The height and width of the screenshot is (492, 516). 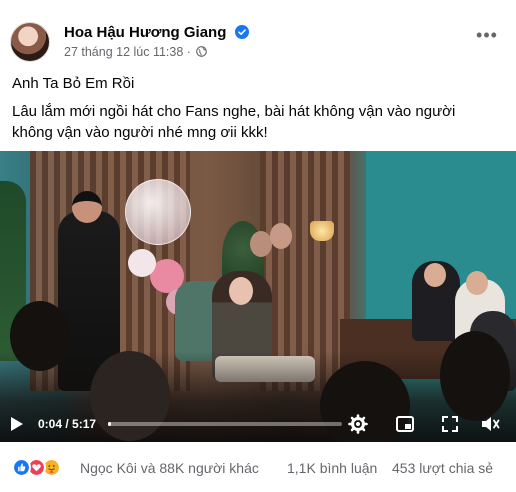 What do you see at coordinates (109, 424) in the screenshot?
I see `video-progress-fill` at bounding box center [109, 424].